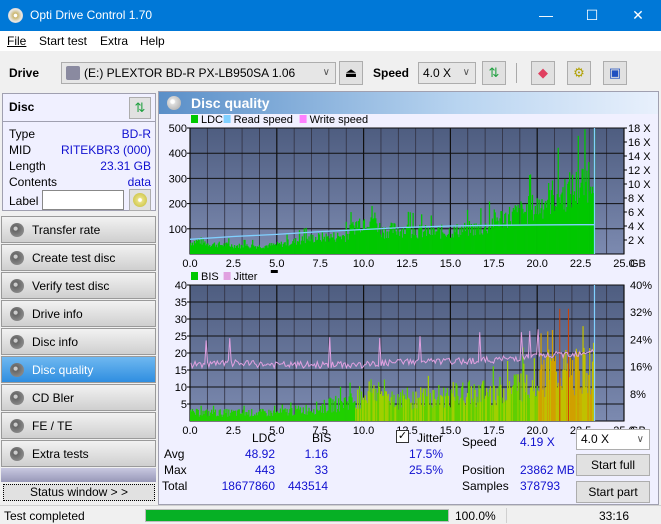  What do you see at coordinates (57, 314) in the screenshot?
I see `nav-label: Drive info` at bounding box center [57, 314].